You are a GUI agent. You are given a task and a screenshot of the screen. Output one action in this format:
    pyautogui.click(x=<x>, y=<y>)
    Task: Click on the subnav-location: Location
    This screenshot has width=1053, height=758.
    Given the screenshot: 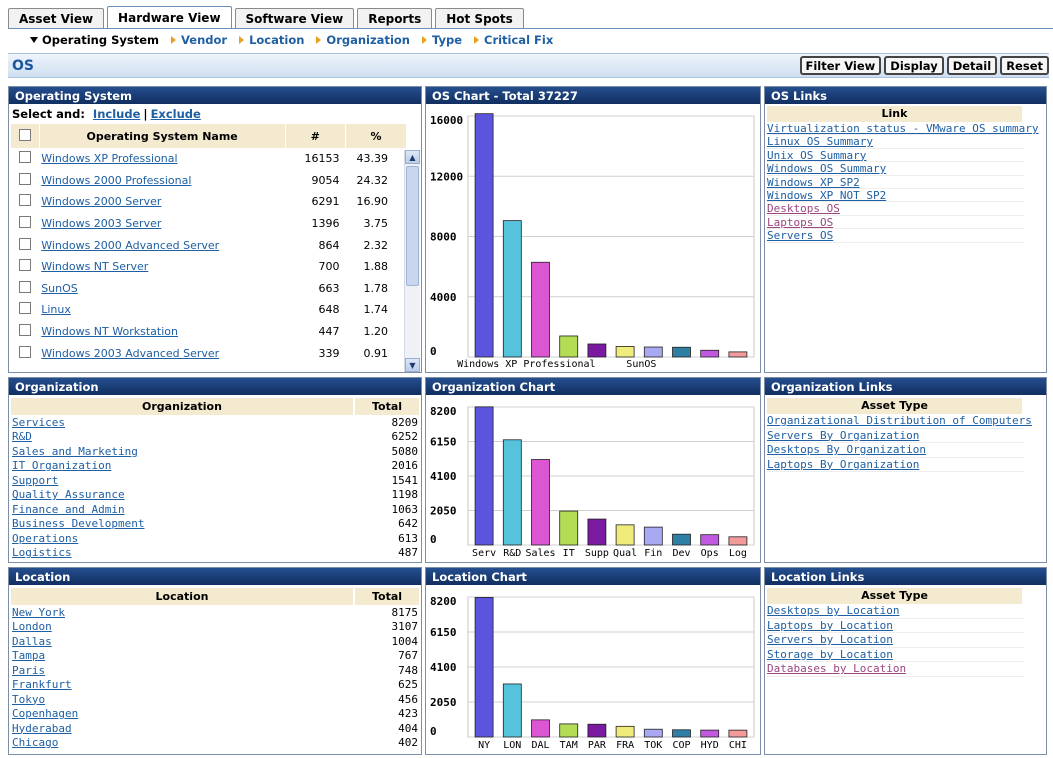 What is the action you would take?
    pyautogui.click(x=271, y=40)
    